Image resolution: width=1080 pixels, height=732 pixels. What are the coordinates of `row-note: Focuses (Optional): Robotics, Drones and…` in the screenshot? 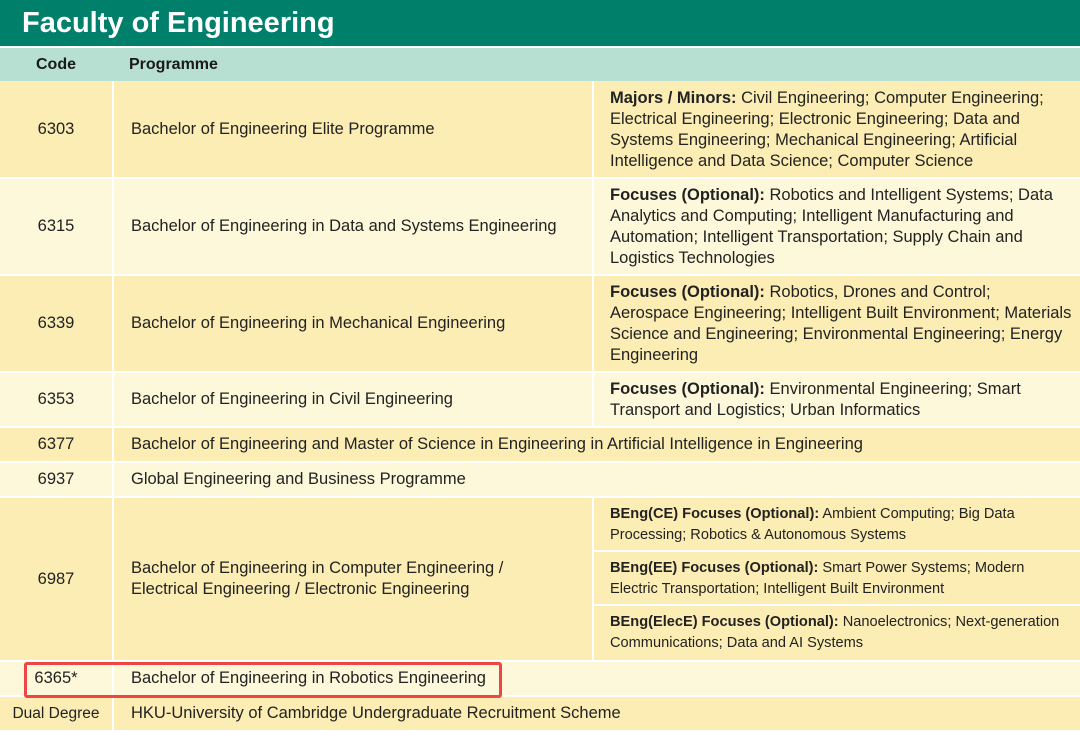 It's located at (836, 324).